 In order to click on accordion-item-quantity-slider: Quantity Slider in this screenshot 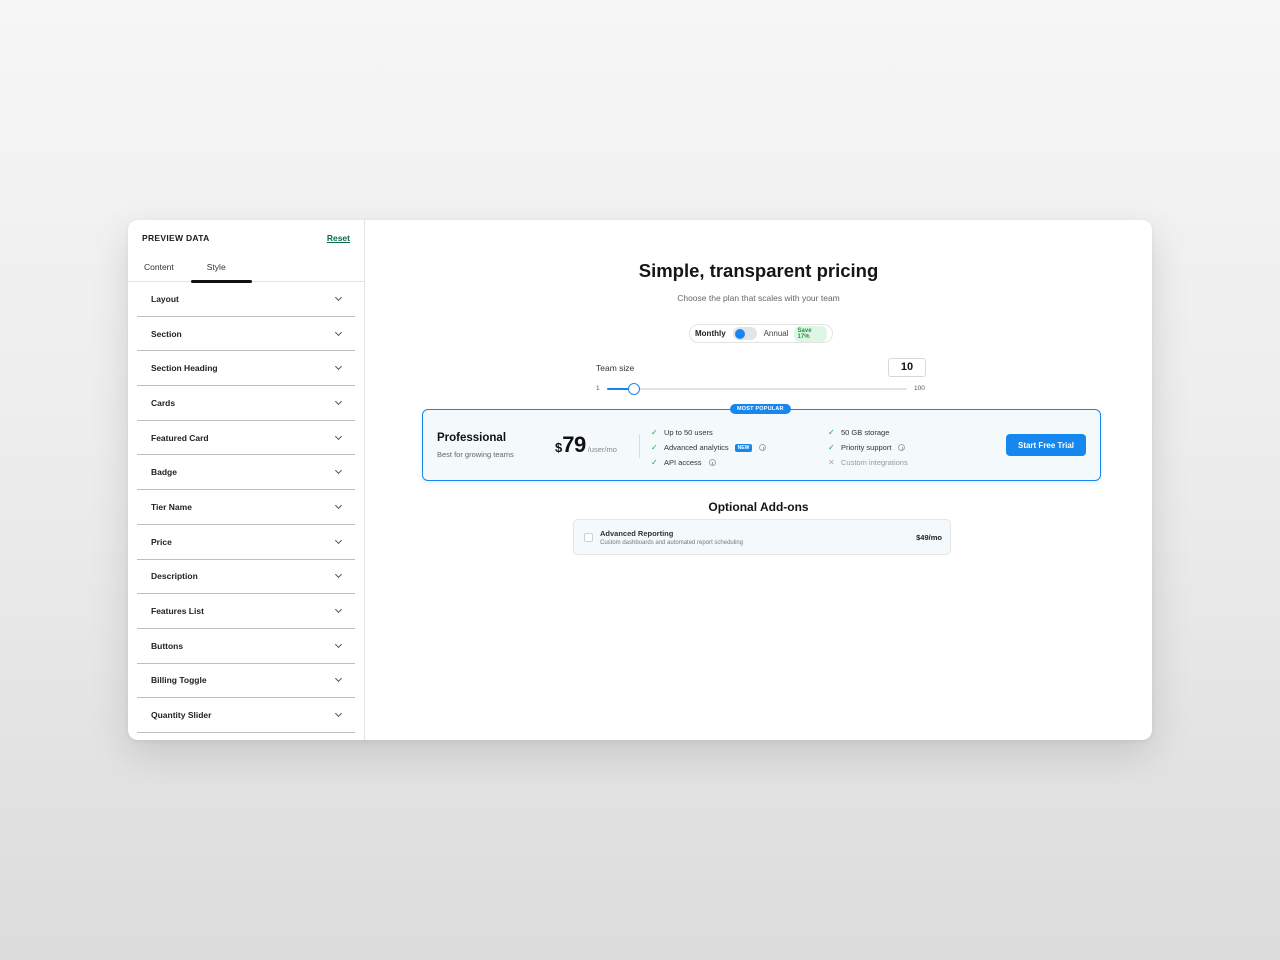, I will do `click(246, 715)`.